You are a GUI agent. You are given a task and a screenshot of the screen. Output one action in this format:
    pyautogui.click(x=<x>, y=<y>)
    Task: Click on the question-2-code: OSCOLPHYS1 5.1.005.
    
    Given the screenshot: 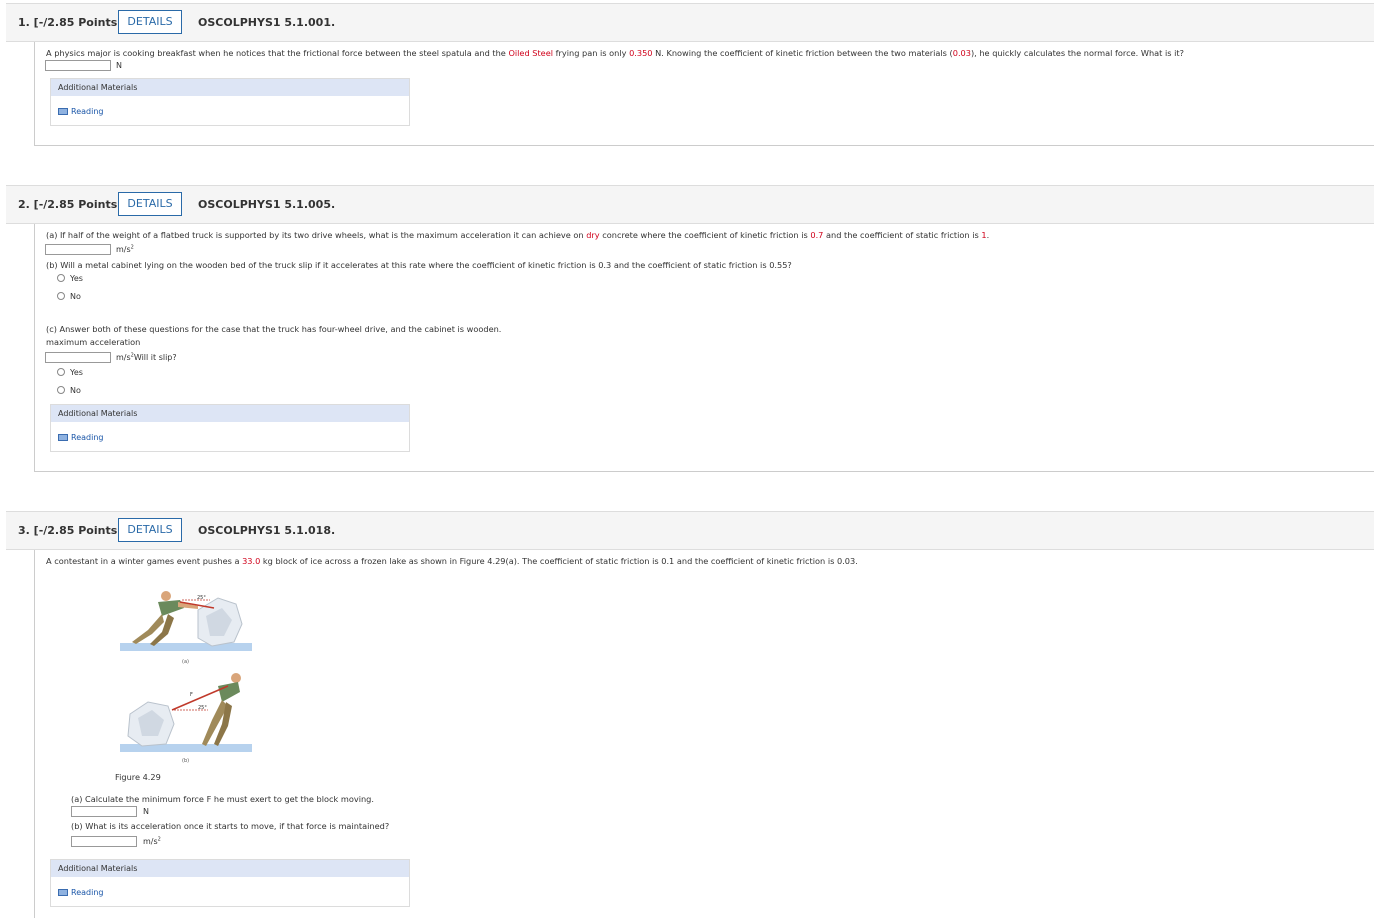 What is the action you would take?
    pyautogui.click(x=267, y=204)
    